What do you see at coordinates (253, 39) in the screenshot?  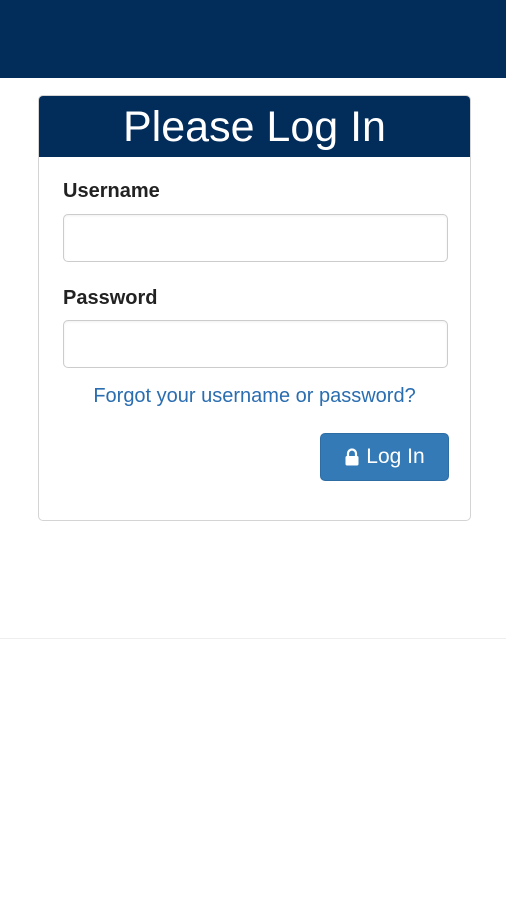 I see `top-header-bar` at bounding box center [253, 39].